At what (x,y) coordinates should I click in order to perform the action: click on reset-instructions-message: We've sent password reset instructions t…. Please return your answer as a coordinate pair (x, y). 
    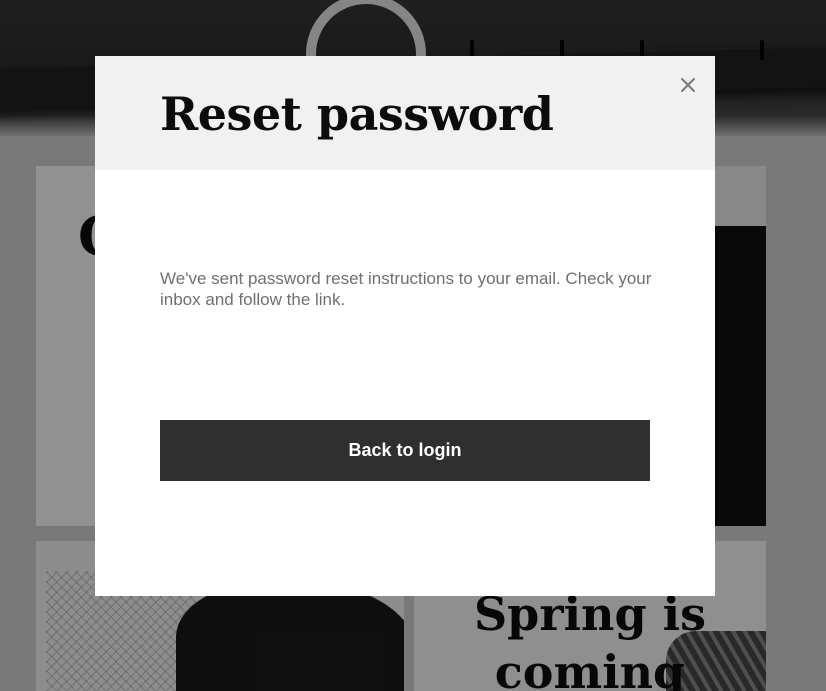
    Looking at the image, I should click on (406, 289).